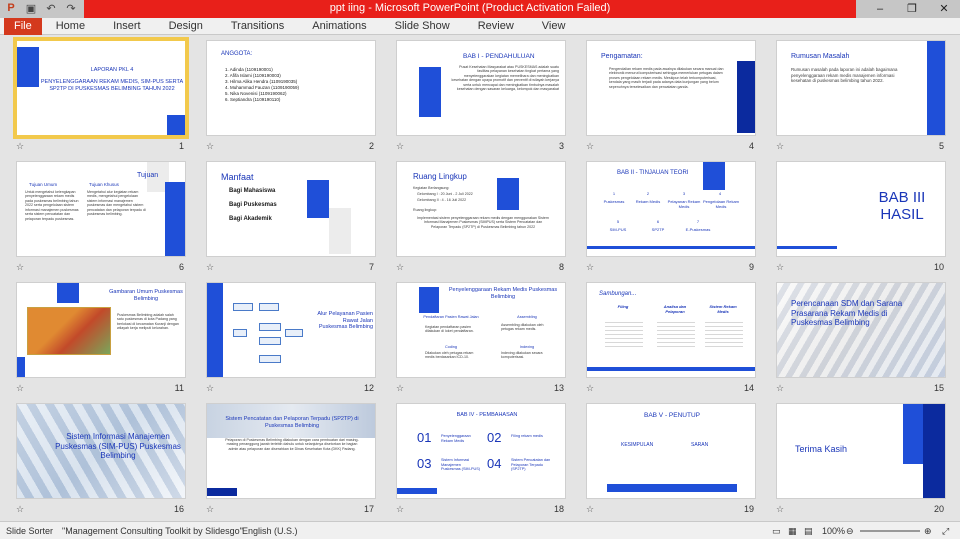 The height and width of the screenshot is (539, 960). Describe the element at coordinates (339, 26) in the screenshot. I see `tab-animations: Animations` at that location.